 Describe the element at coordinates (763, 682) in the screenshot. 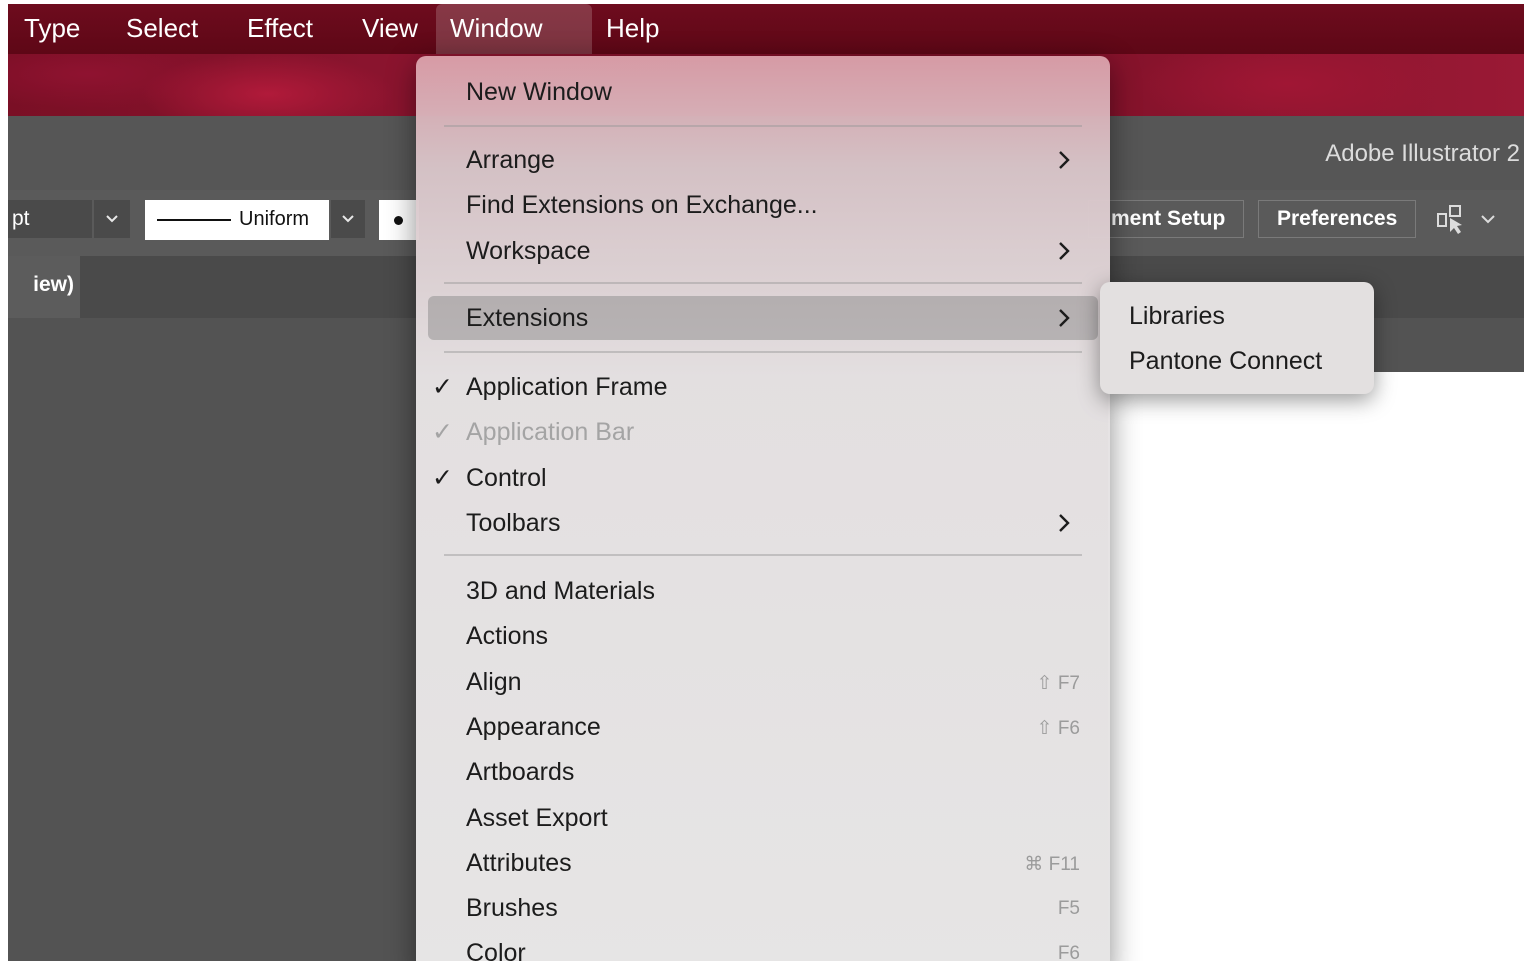

I see `menu-item-panel: Align ⇧ F7` at that location.